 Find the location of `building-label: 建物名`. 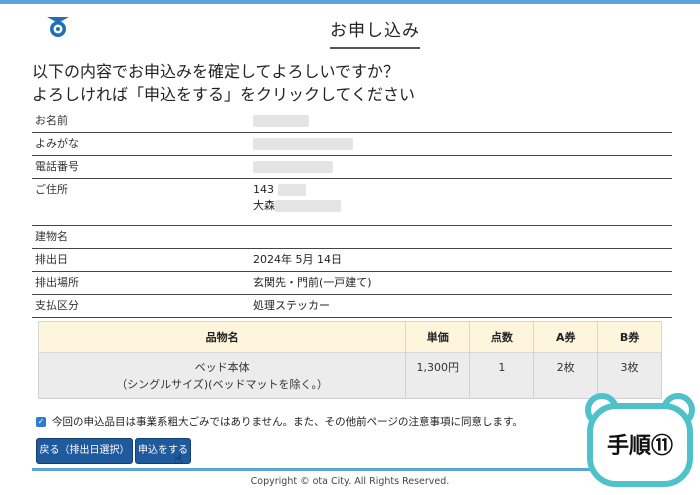

building-label: 建物名 is located at coordinates (142, 237).